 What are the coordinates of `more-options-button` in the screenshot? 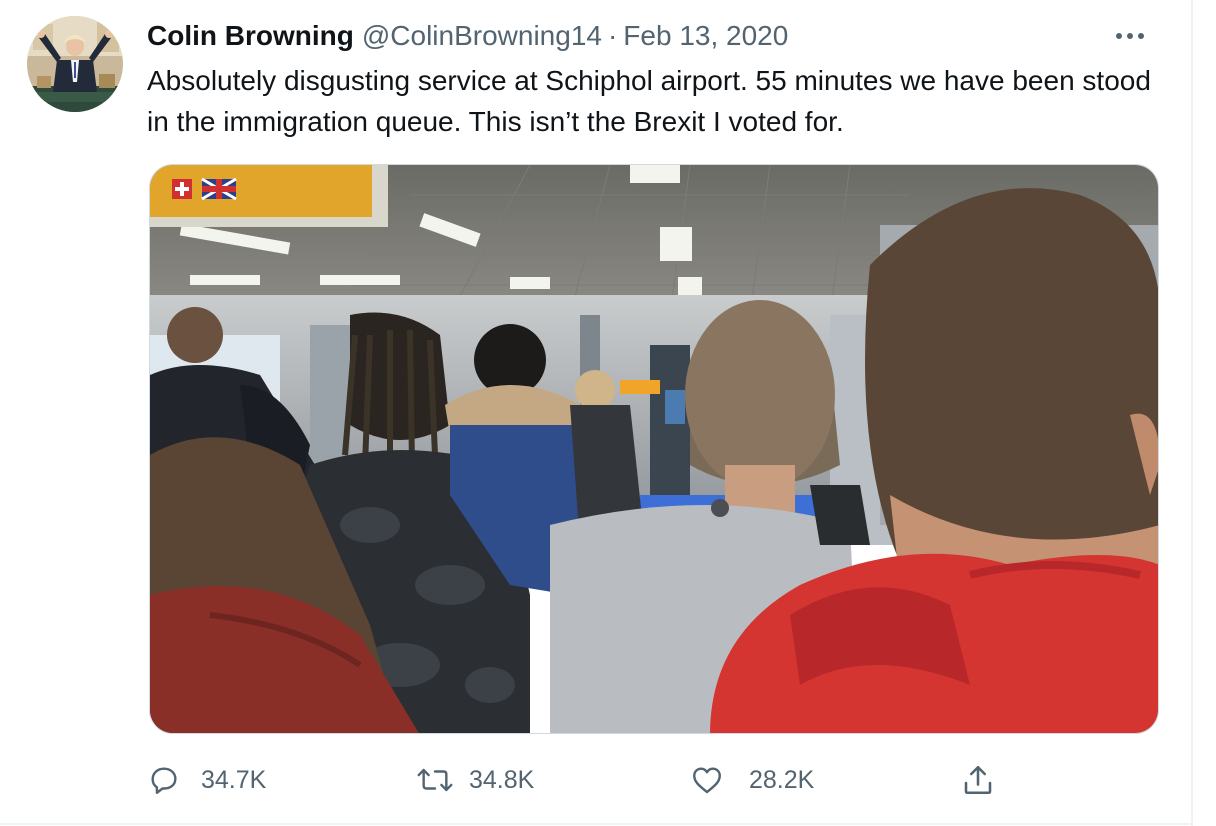 It's located at (1130, 36).